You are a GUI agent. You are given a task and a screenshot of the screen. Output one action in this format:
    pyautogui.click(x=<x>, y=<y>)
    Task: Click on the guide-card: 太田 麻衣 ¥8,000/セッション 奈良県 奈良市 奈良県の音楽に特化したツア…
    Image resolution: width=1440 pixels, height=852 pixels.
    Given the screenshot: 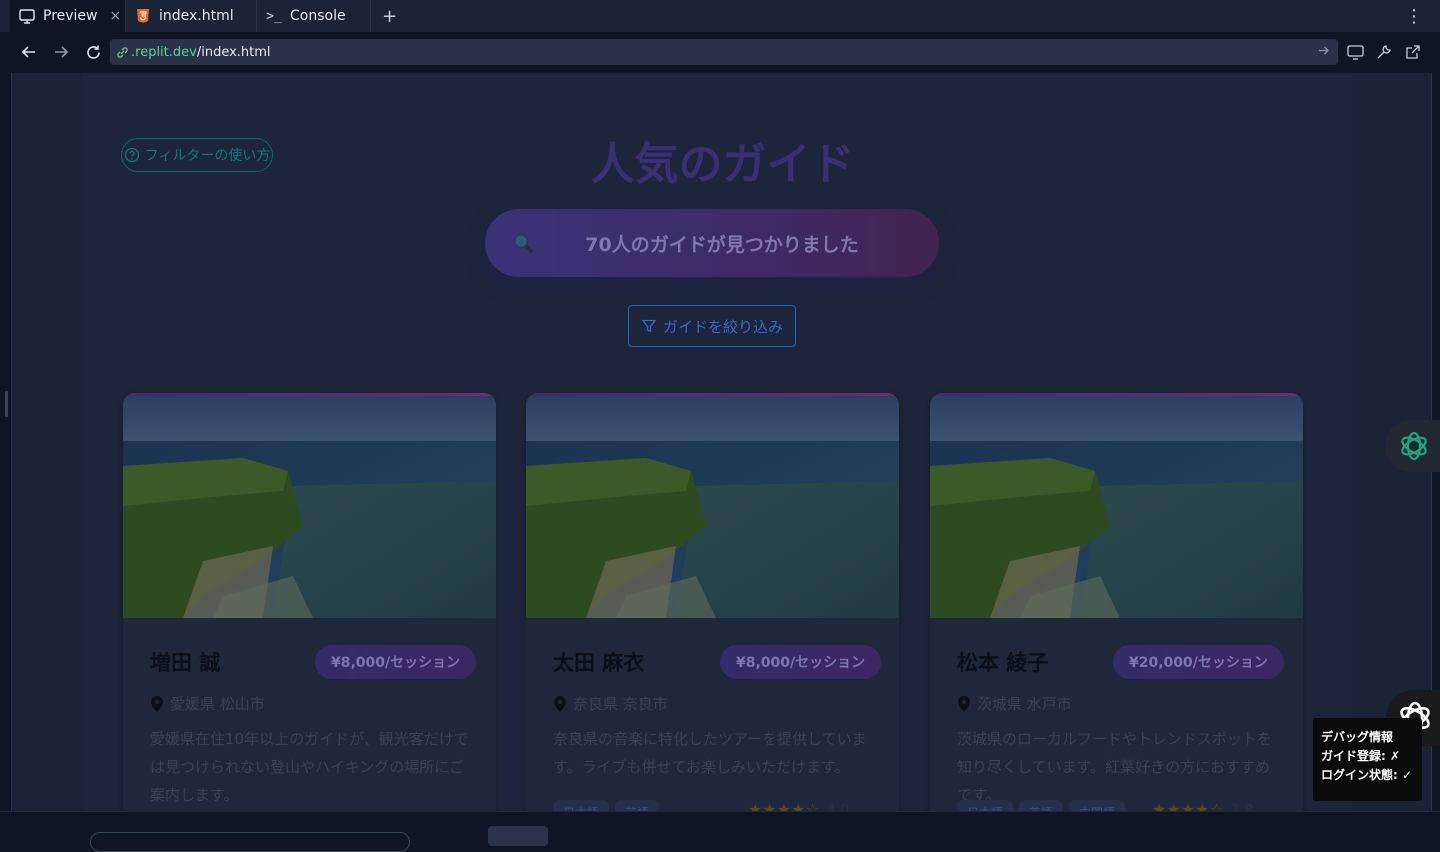 What is the action you would take?
    pyautogui.click(x=712, y=602)
    